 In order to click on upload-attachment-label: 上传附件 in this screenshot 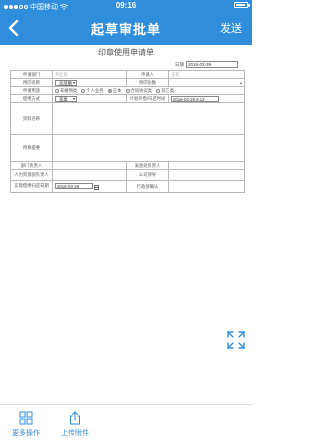, I will do `click(75, 433)`.